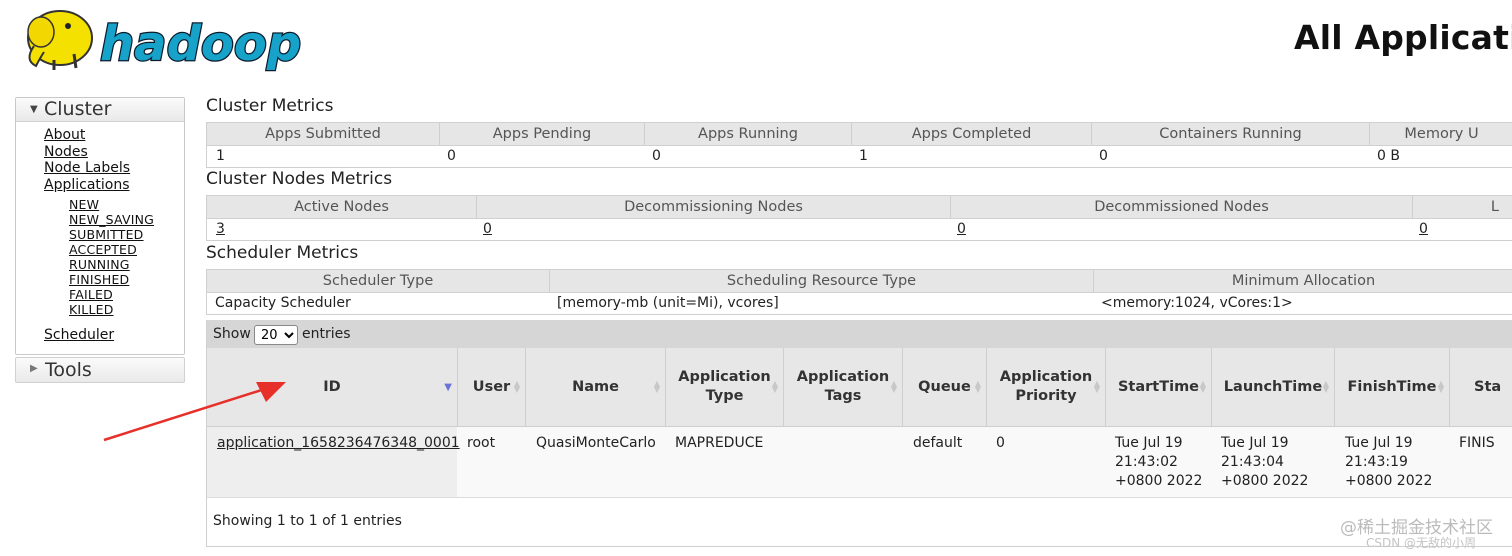  I want to click on column-header-name: Name ▲ ▼, so click(596, 387).